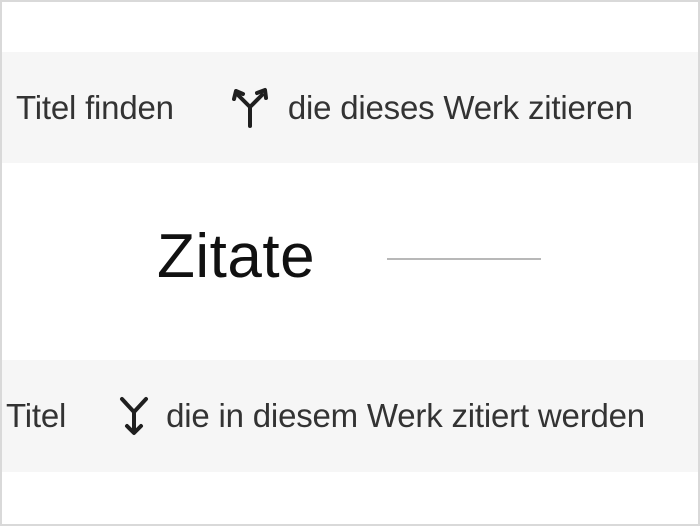 The image size is (700, 526). Describe the element at coordinates (460, 107) in the screenshot. I see `cited-by-description: die dieses Werk zitieren` at that location.